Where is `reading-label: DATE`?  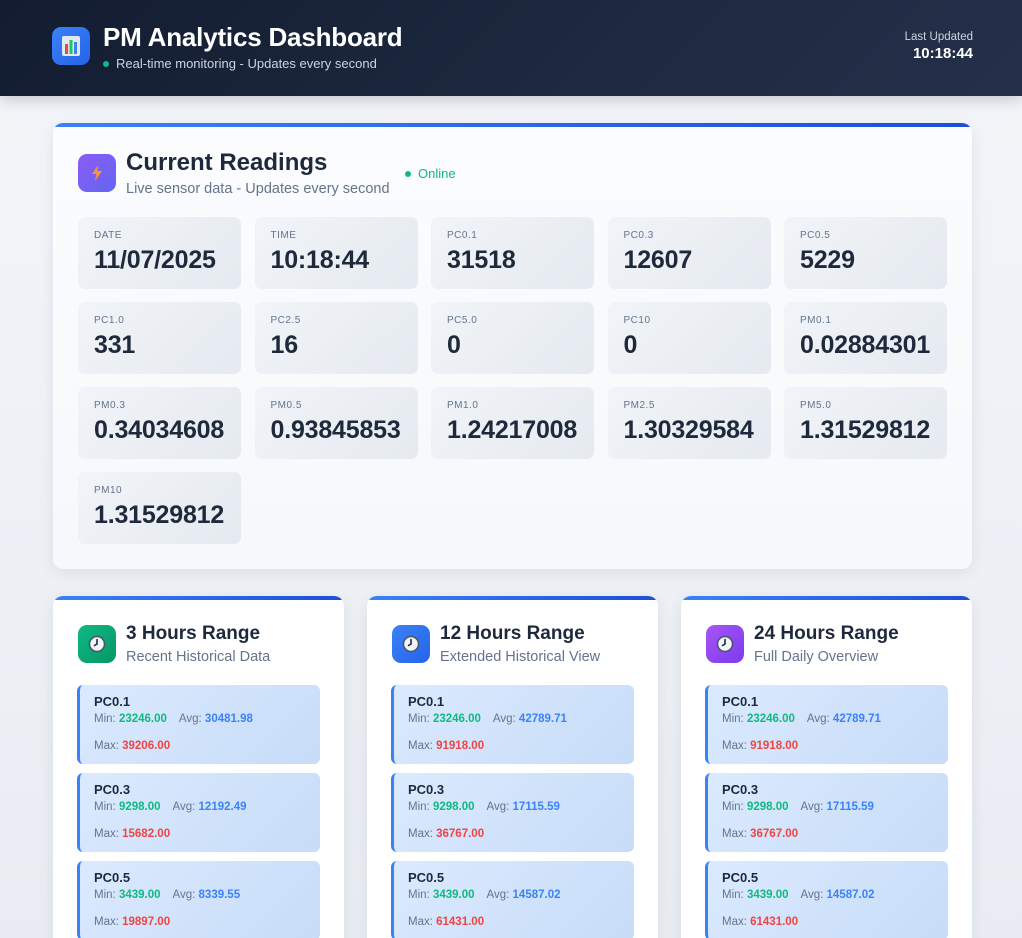 reading-label: DATE is located at coordinates (108, 235).